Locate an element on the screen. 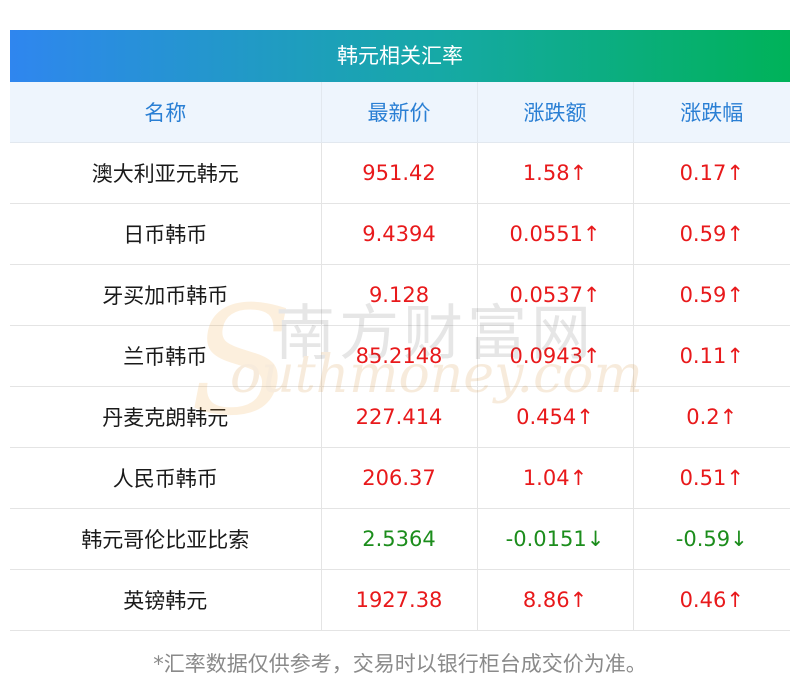 Image resolution: width=800 pixels, height=697 pixels. header-change: 涨跌额 is located at coordinates (554, 112).